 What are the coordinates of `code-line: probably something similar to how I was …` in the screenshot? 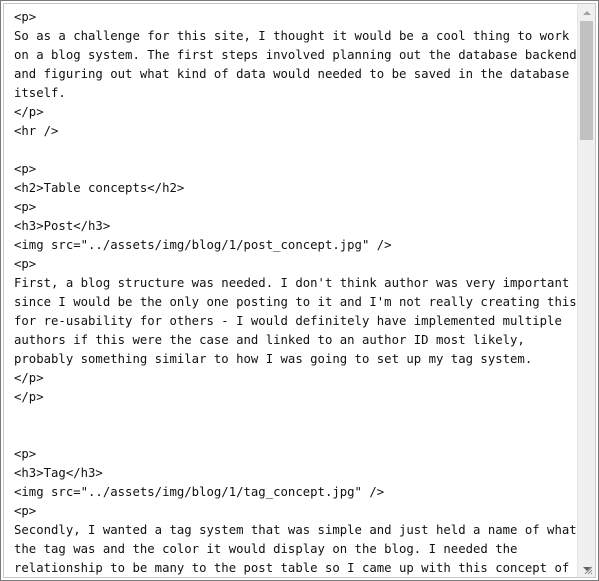 It's located at (273, 359).